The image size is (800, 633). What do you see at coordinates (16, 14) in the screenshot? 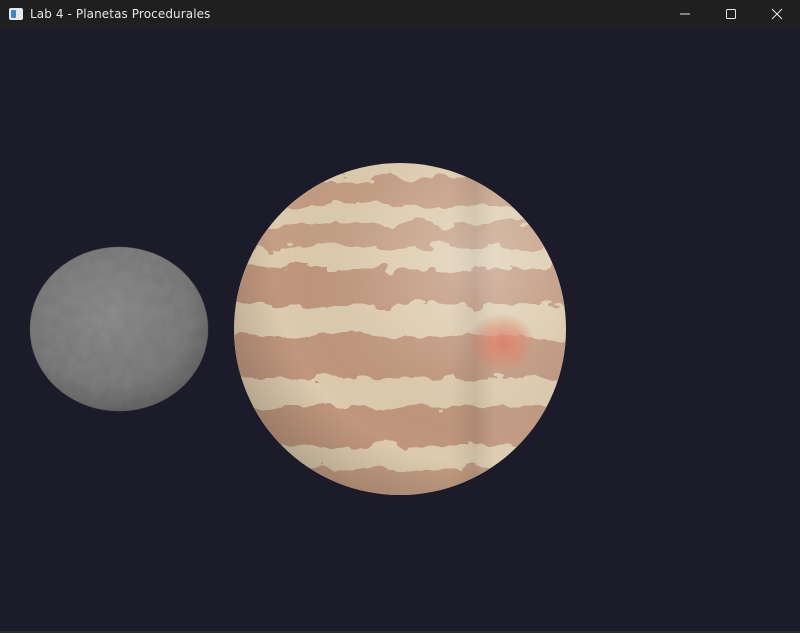
I see `app-window-icon` at bounding box center [16, 14].